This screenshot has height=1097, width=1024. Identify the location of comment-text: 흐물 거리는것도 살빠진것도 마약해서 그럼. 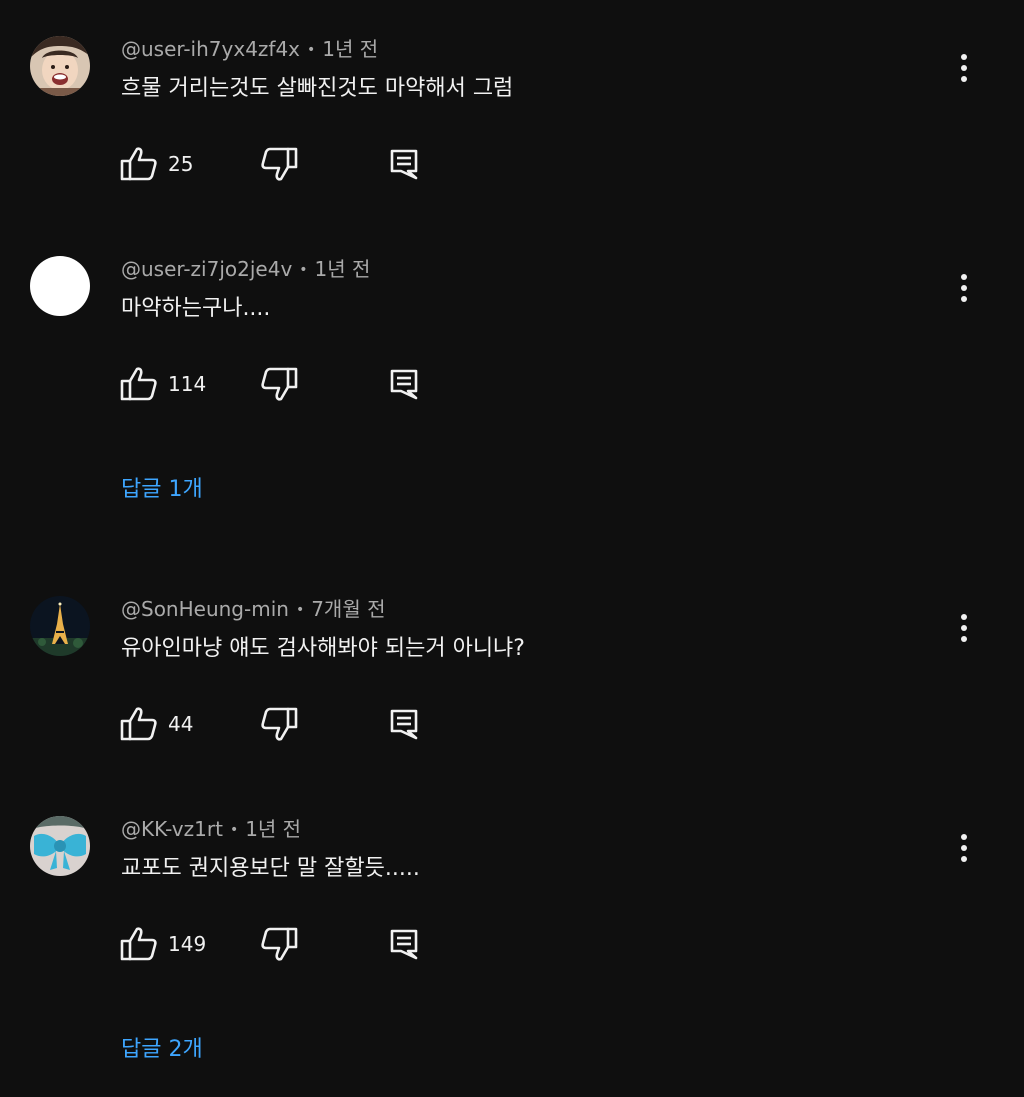
(317, 88).